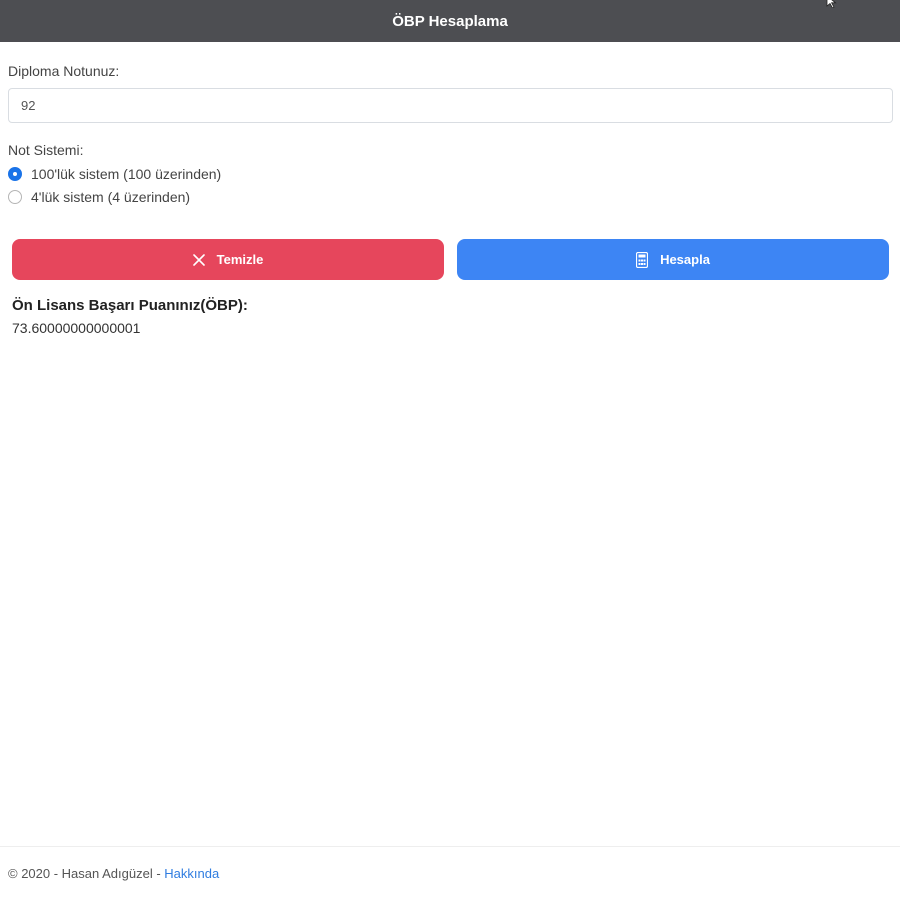 The width and height of the screenshot is (900, 900). Describe the element at coordinates (642, 259) in the screenshot. I see `calculator-icon` at that location.